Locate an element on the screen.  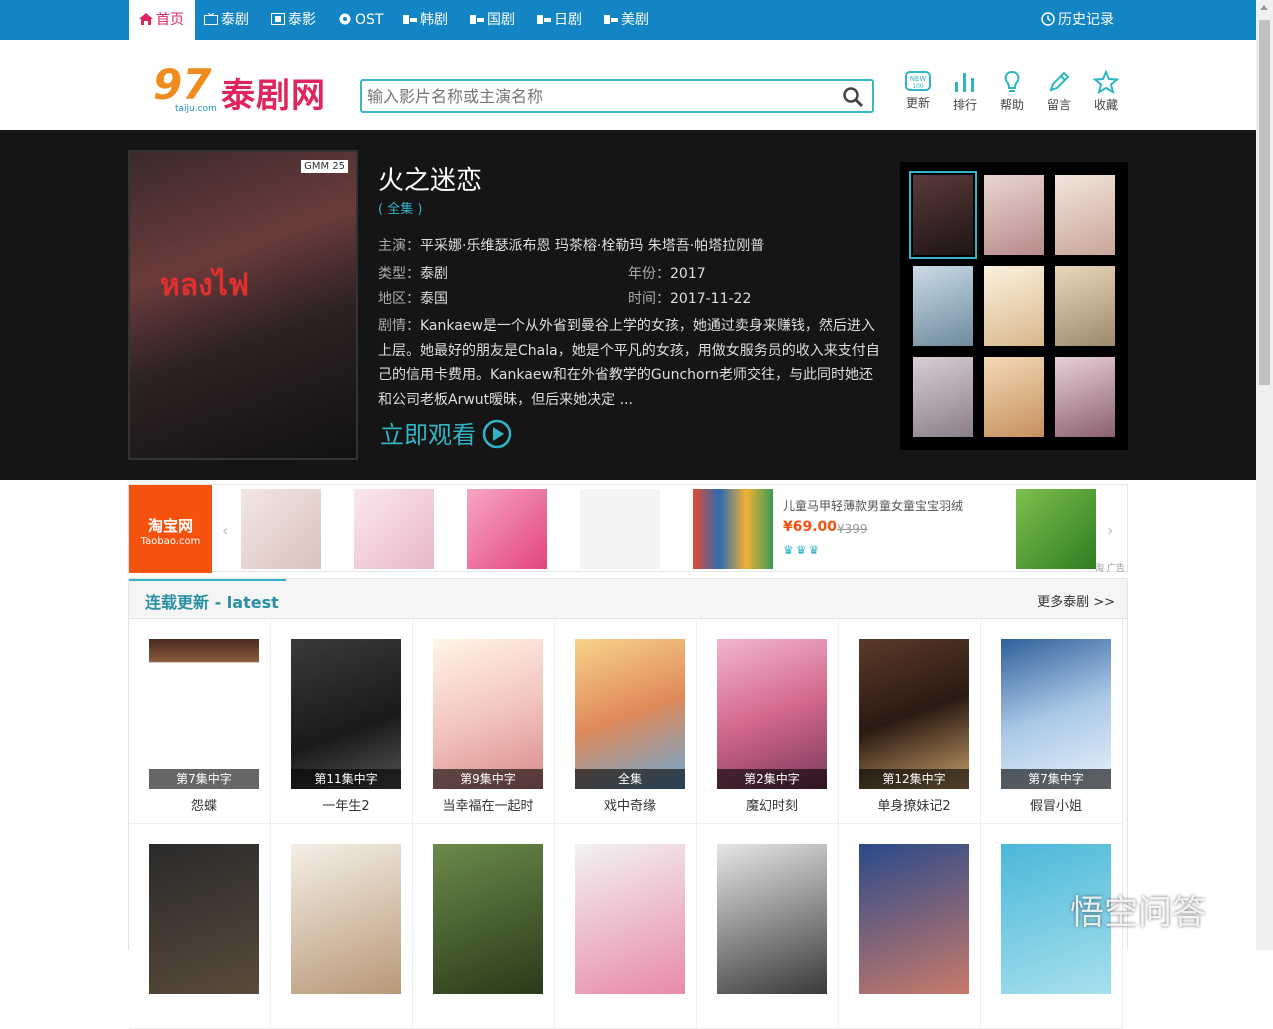
latest-title: 连载更新 - latest is located at coordinates (212, 602).